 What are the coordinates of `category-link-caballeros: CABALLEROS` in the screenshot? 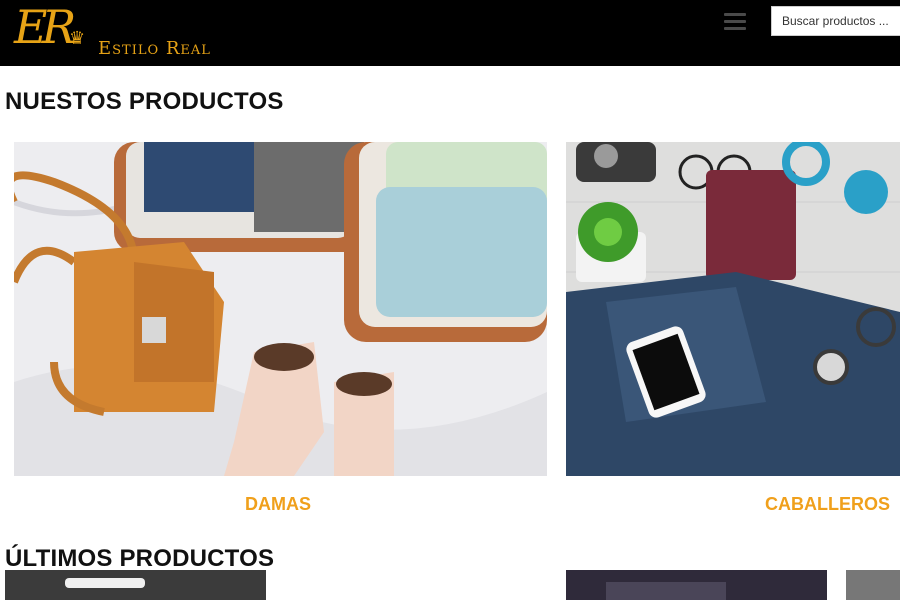 It's located at (827, 504).